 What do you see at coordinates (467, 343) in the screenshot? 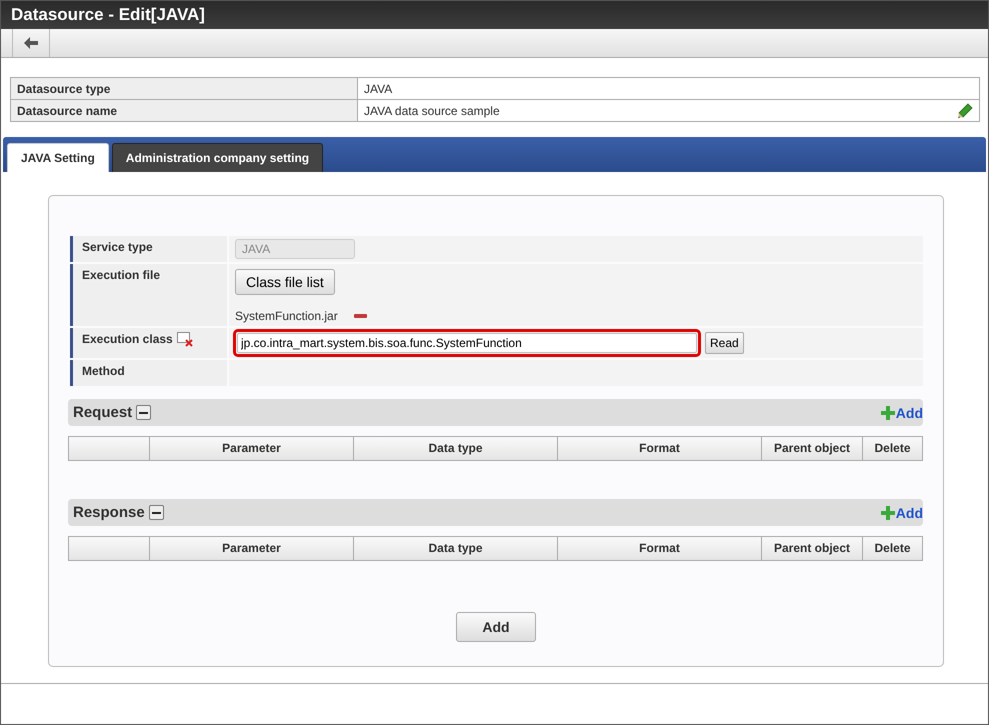
I see `execution-class-field: jp.co.intra_mart.system.bis.soa.func.SystemFunction` at bounding box center [467, 343].